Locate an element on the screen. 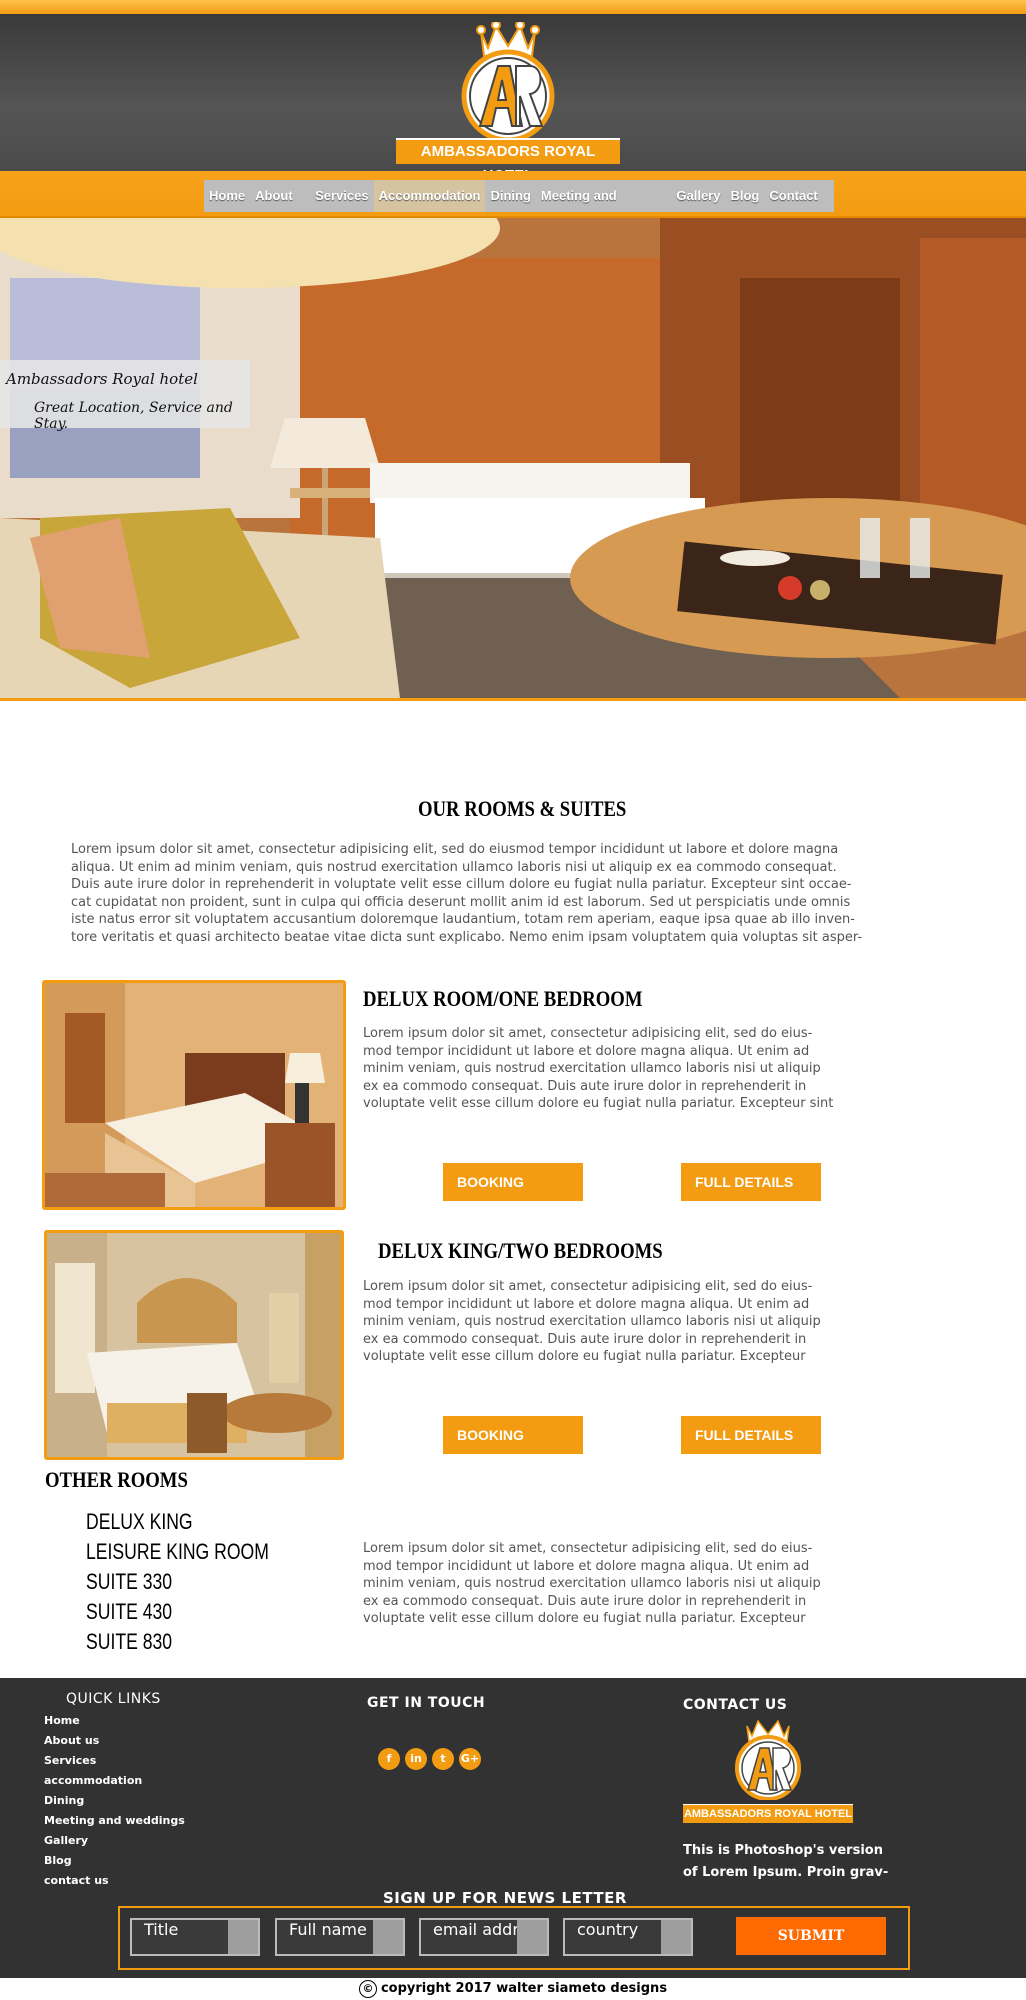 This screenshot has height=2000, width=1026. footer-link-meetings: Meeting and weddings is located at coordinates (114, 1821).